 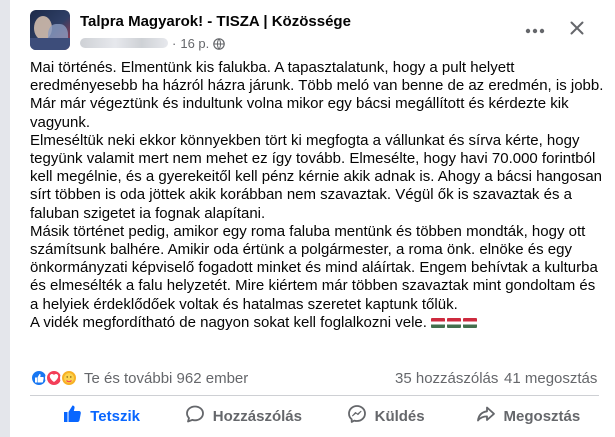 What do you see at coordinates (166, 378) in the screenshot?
I see `reaction-summary: Te és további 962 ember` at bounding box center [166, 378].